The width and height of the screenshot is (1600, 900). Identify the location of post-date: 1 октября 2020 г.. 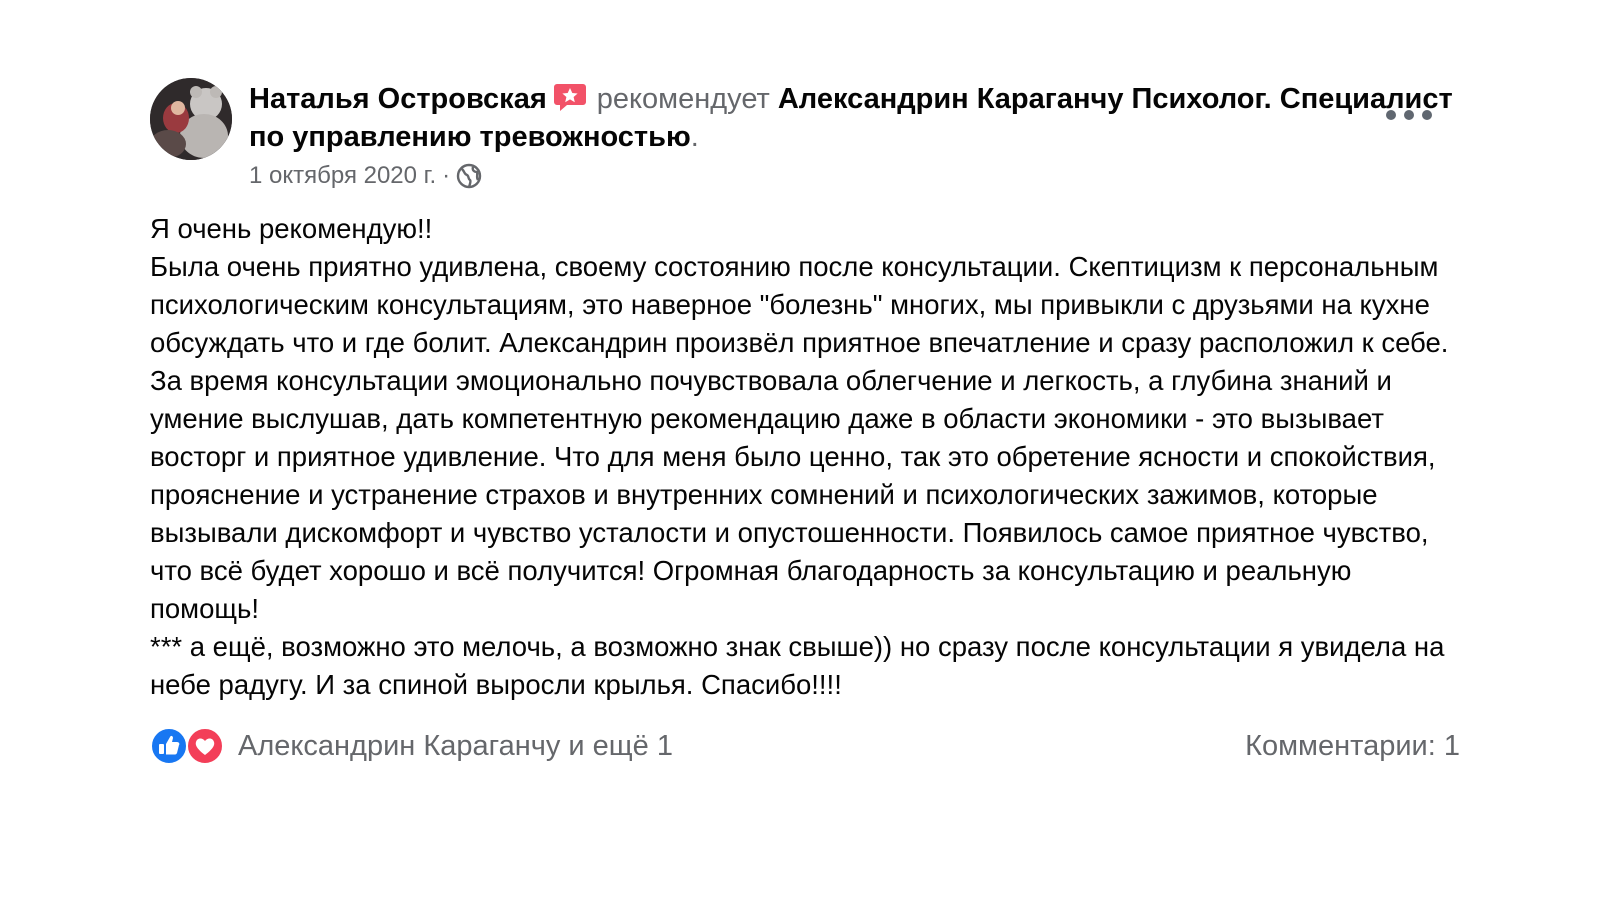
(342, 176).